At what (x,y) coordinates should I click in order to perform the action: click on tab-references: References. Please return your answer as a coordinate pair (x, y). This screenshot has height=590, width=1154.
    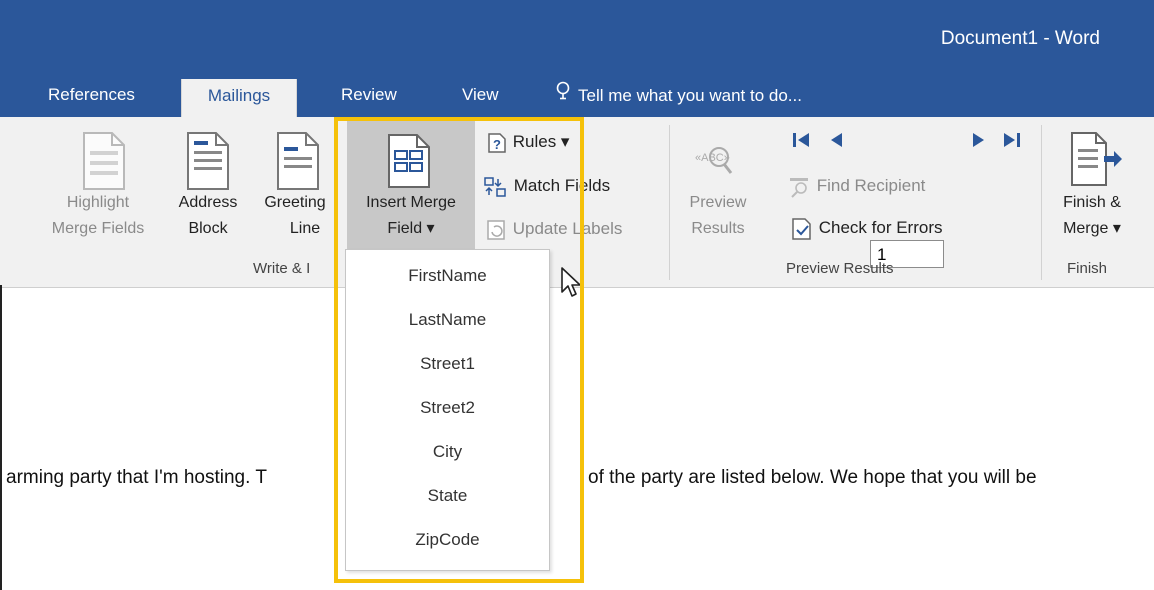
    Looking at the image, I should click on (91, 96).